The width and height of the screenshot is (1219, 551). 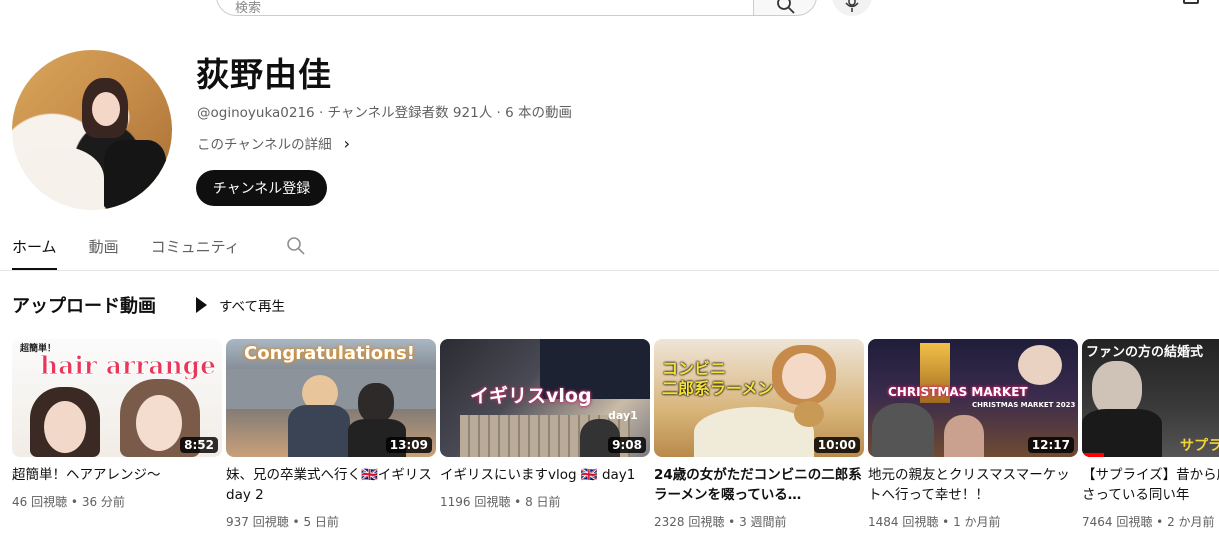 What do you see at coordinates (718, 388) in the screenshot?
I see `thumbnail-caption: 二郎系ラーメン` at bounding box center [718, 388].